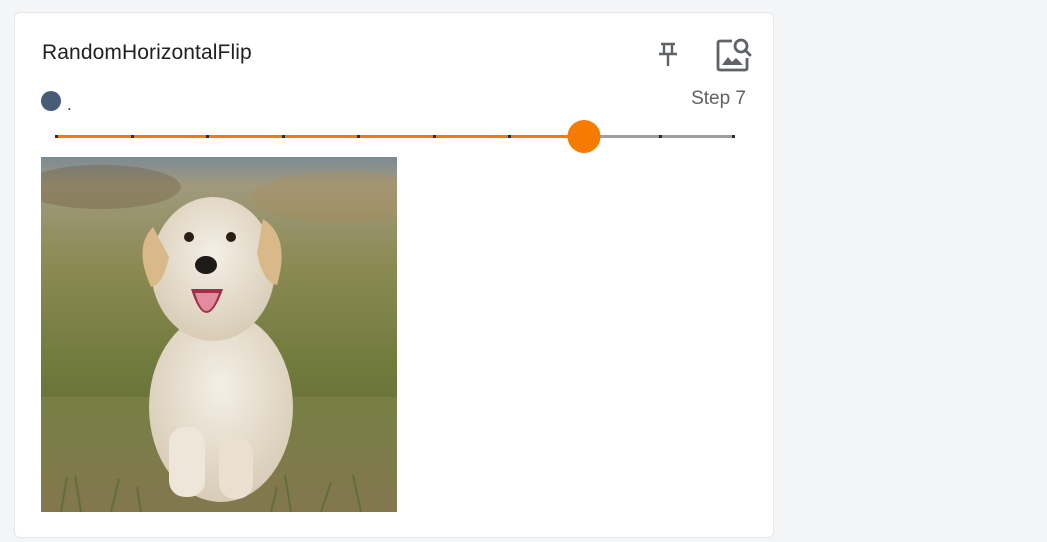  I want to click on pin-icon, so click(668, 54).